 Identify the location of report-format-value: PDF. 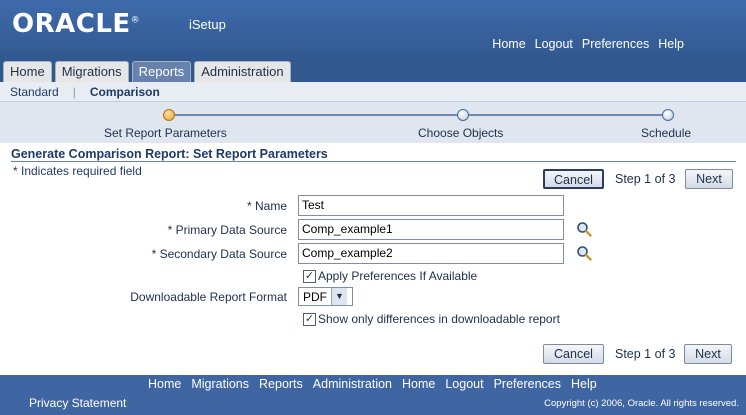
(315, 296).